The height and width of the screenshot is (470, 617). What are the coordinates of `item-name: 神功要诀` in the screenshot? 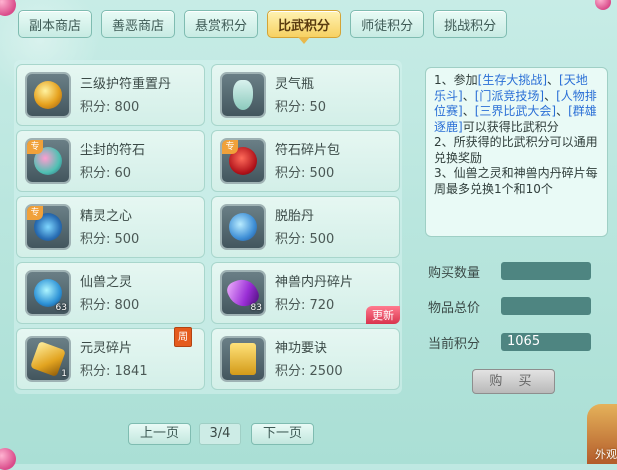 It's located at (301, 348).